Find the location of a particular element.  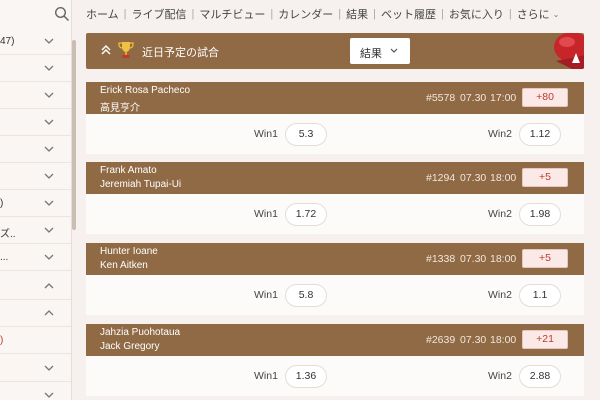

trophy-icon is located at coordinates (126, 50).